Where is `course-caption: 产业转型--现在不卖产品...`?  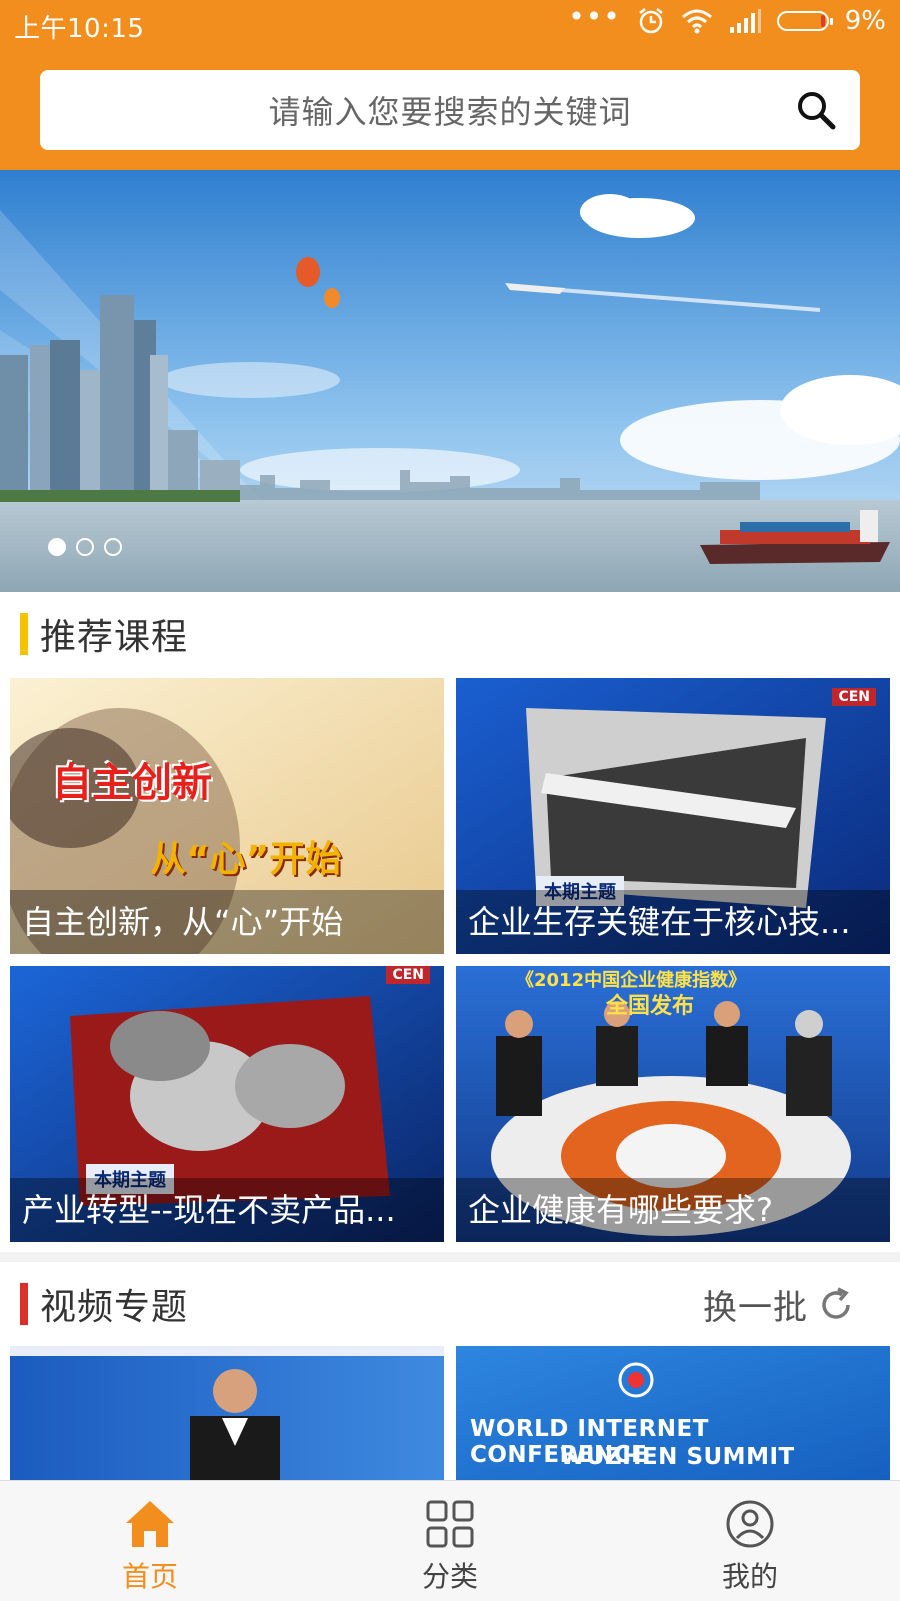 course-caption: 产业转型--现在不卖产品... is located at coordinates (227, 1210).